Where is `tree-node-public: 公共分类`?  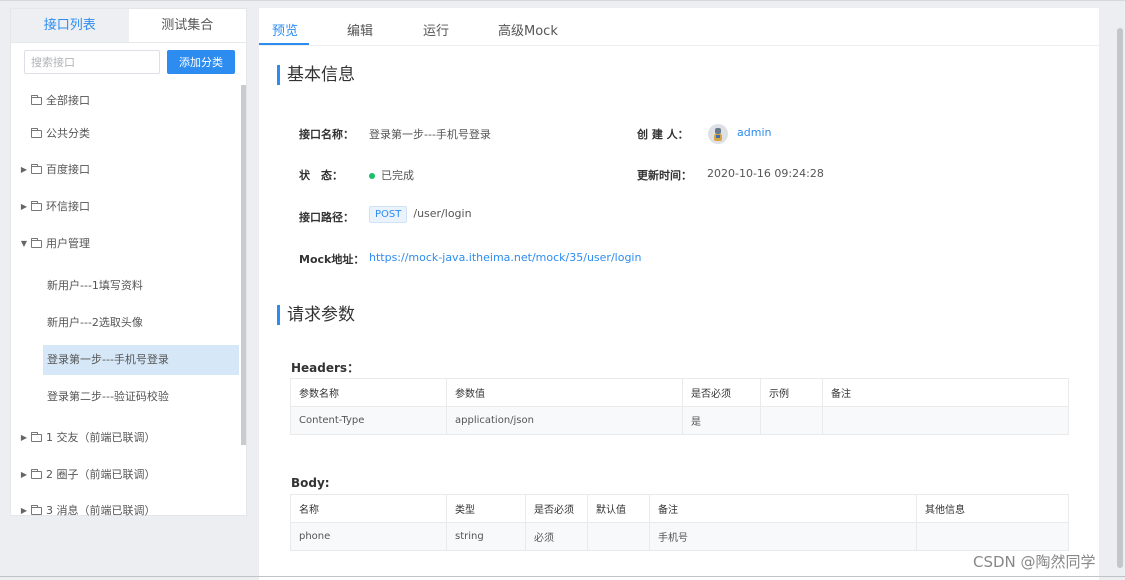
tree-node-public: 公共分类 is located at coordinates (128, 133).